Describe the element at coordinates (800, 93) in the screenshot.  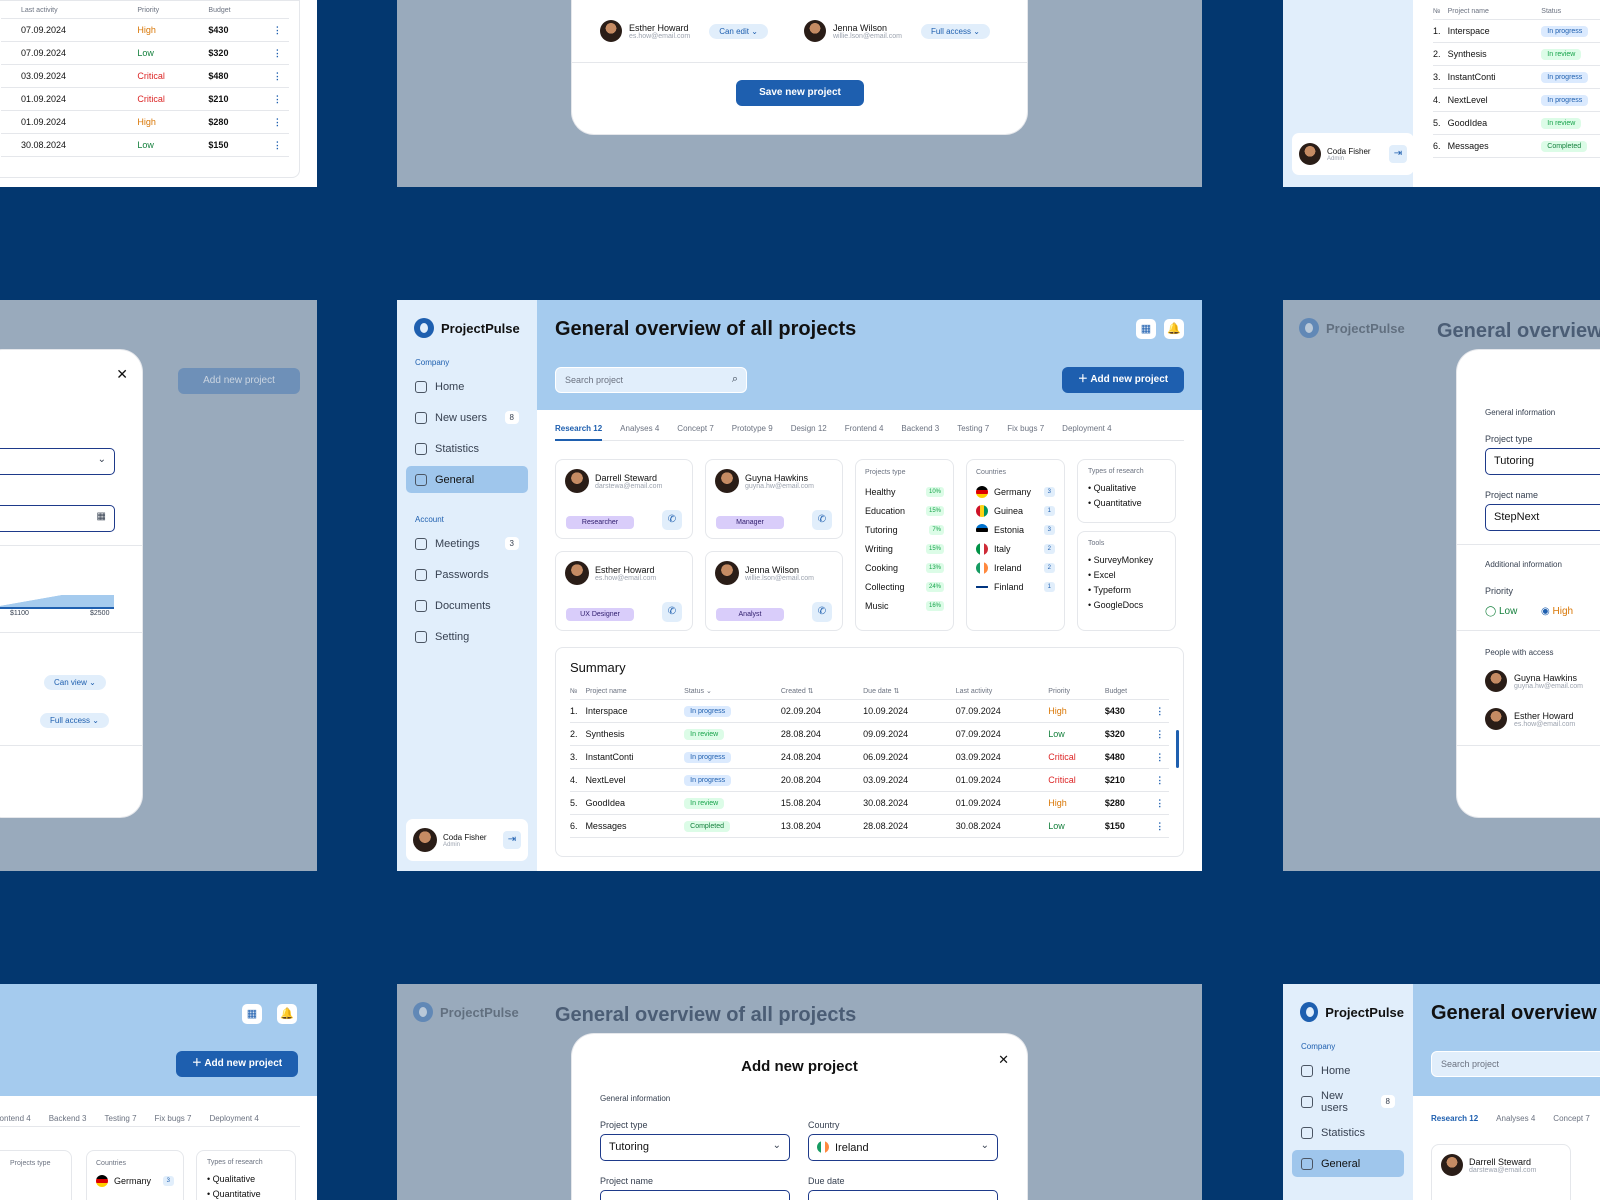
I see `save-project-button: Save new project` at that location.